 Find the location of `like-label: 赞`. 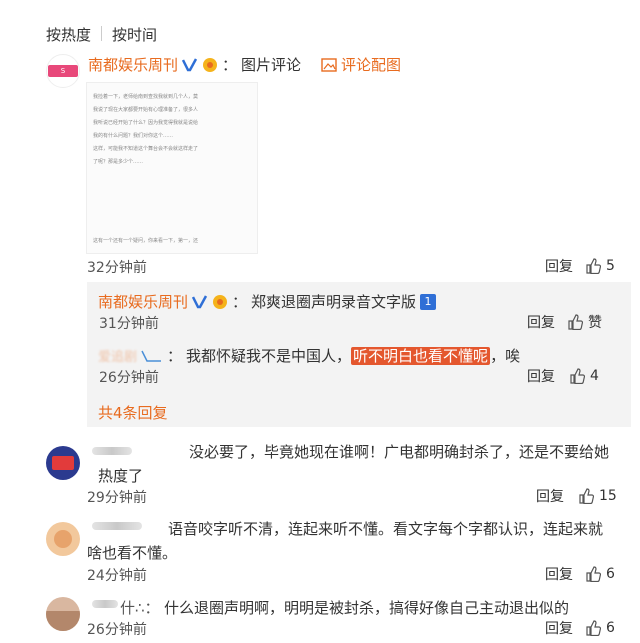

like-label: 赞 is located at coordinates (595, 323).